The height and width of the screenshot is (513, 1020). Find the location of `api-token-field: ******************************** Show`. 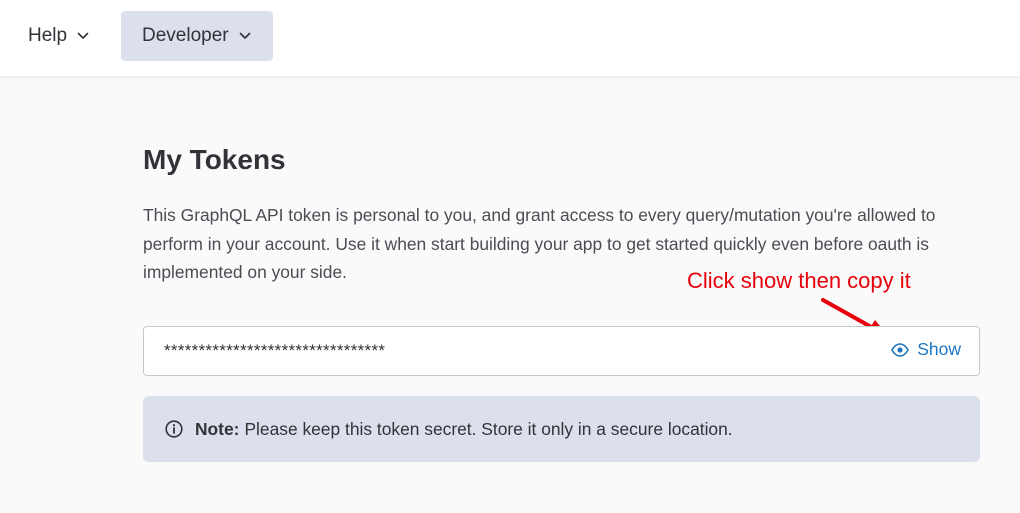

api-token-field: ******************************** Show is located at coordinates (561, 351).